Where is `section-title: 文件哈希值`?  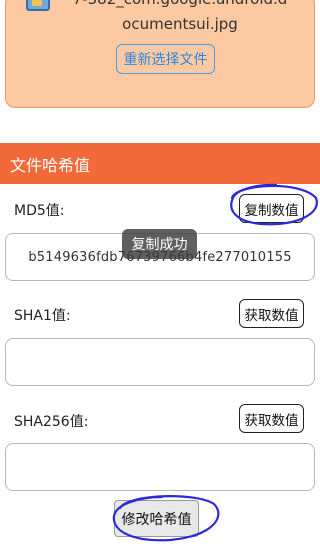
section-title: 文件哈希值 is located at coordinates (50, 165).